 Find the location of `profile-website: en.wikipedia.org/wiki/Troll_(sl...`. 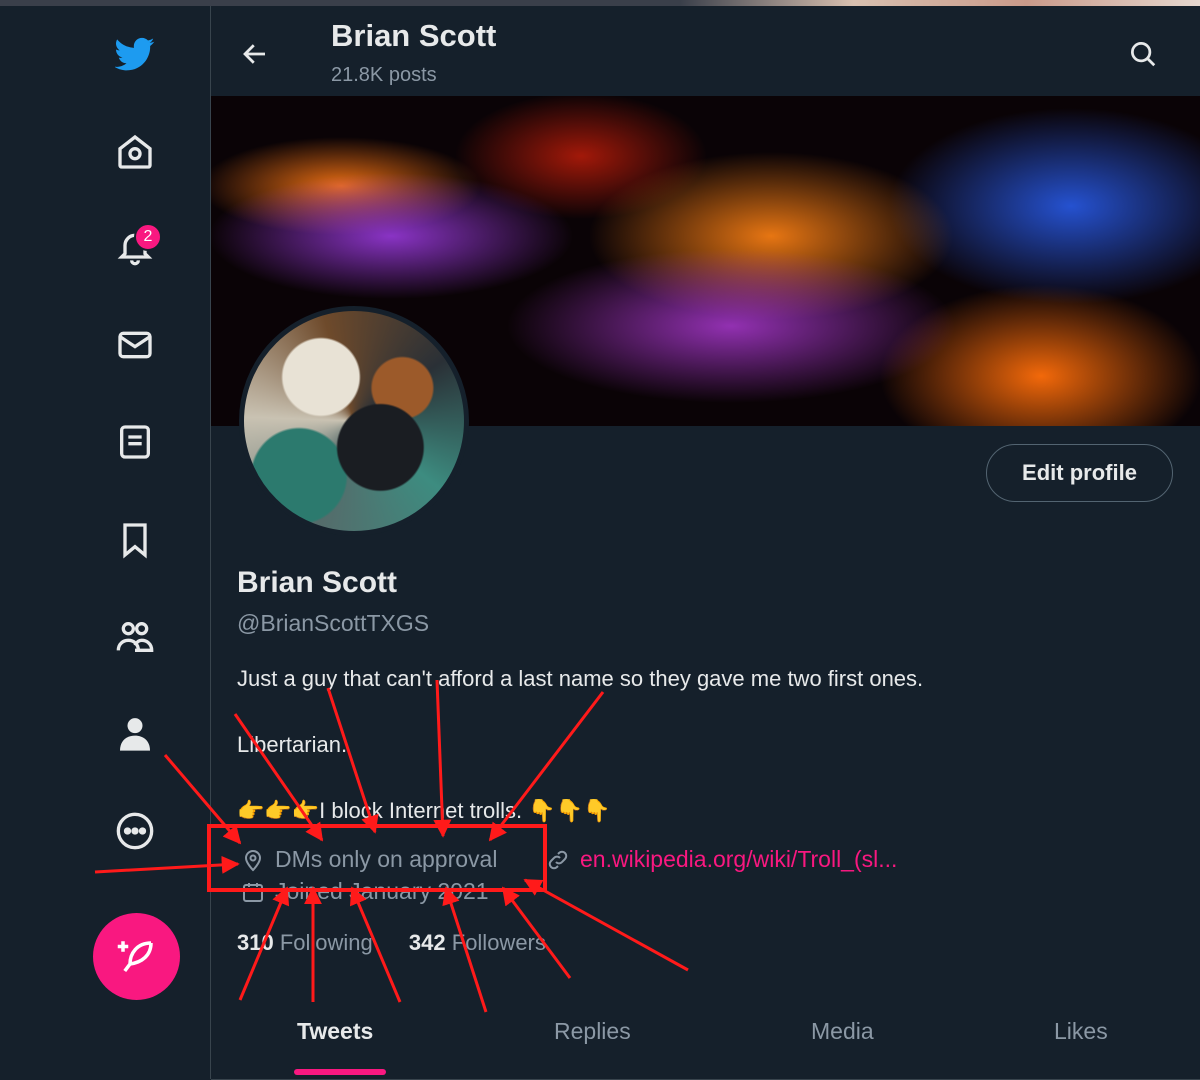

profile-website: en.wikipedia.org/wiki/Troll_(sl... is located at coordinates (721, 859).